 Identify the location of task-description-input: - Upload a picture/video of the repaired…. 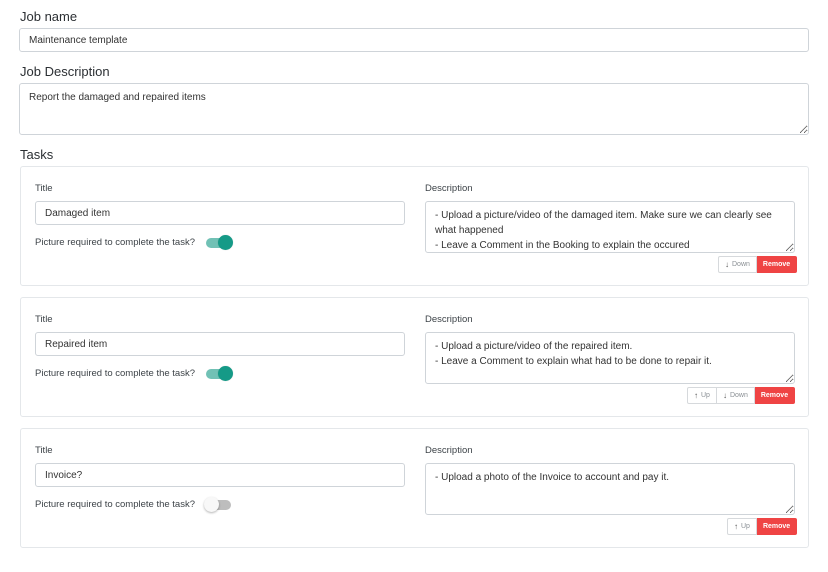
(610, 358).